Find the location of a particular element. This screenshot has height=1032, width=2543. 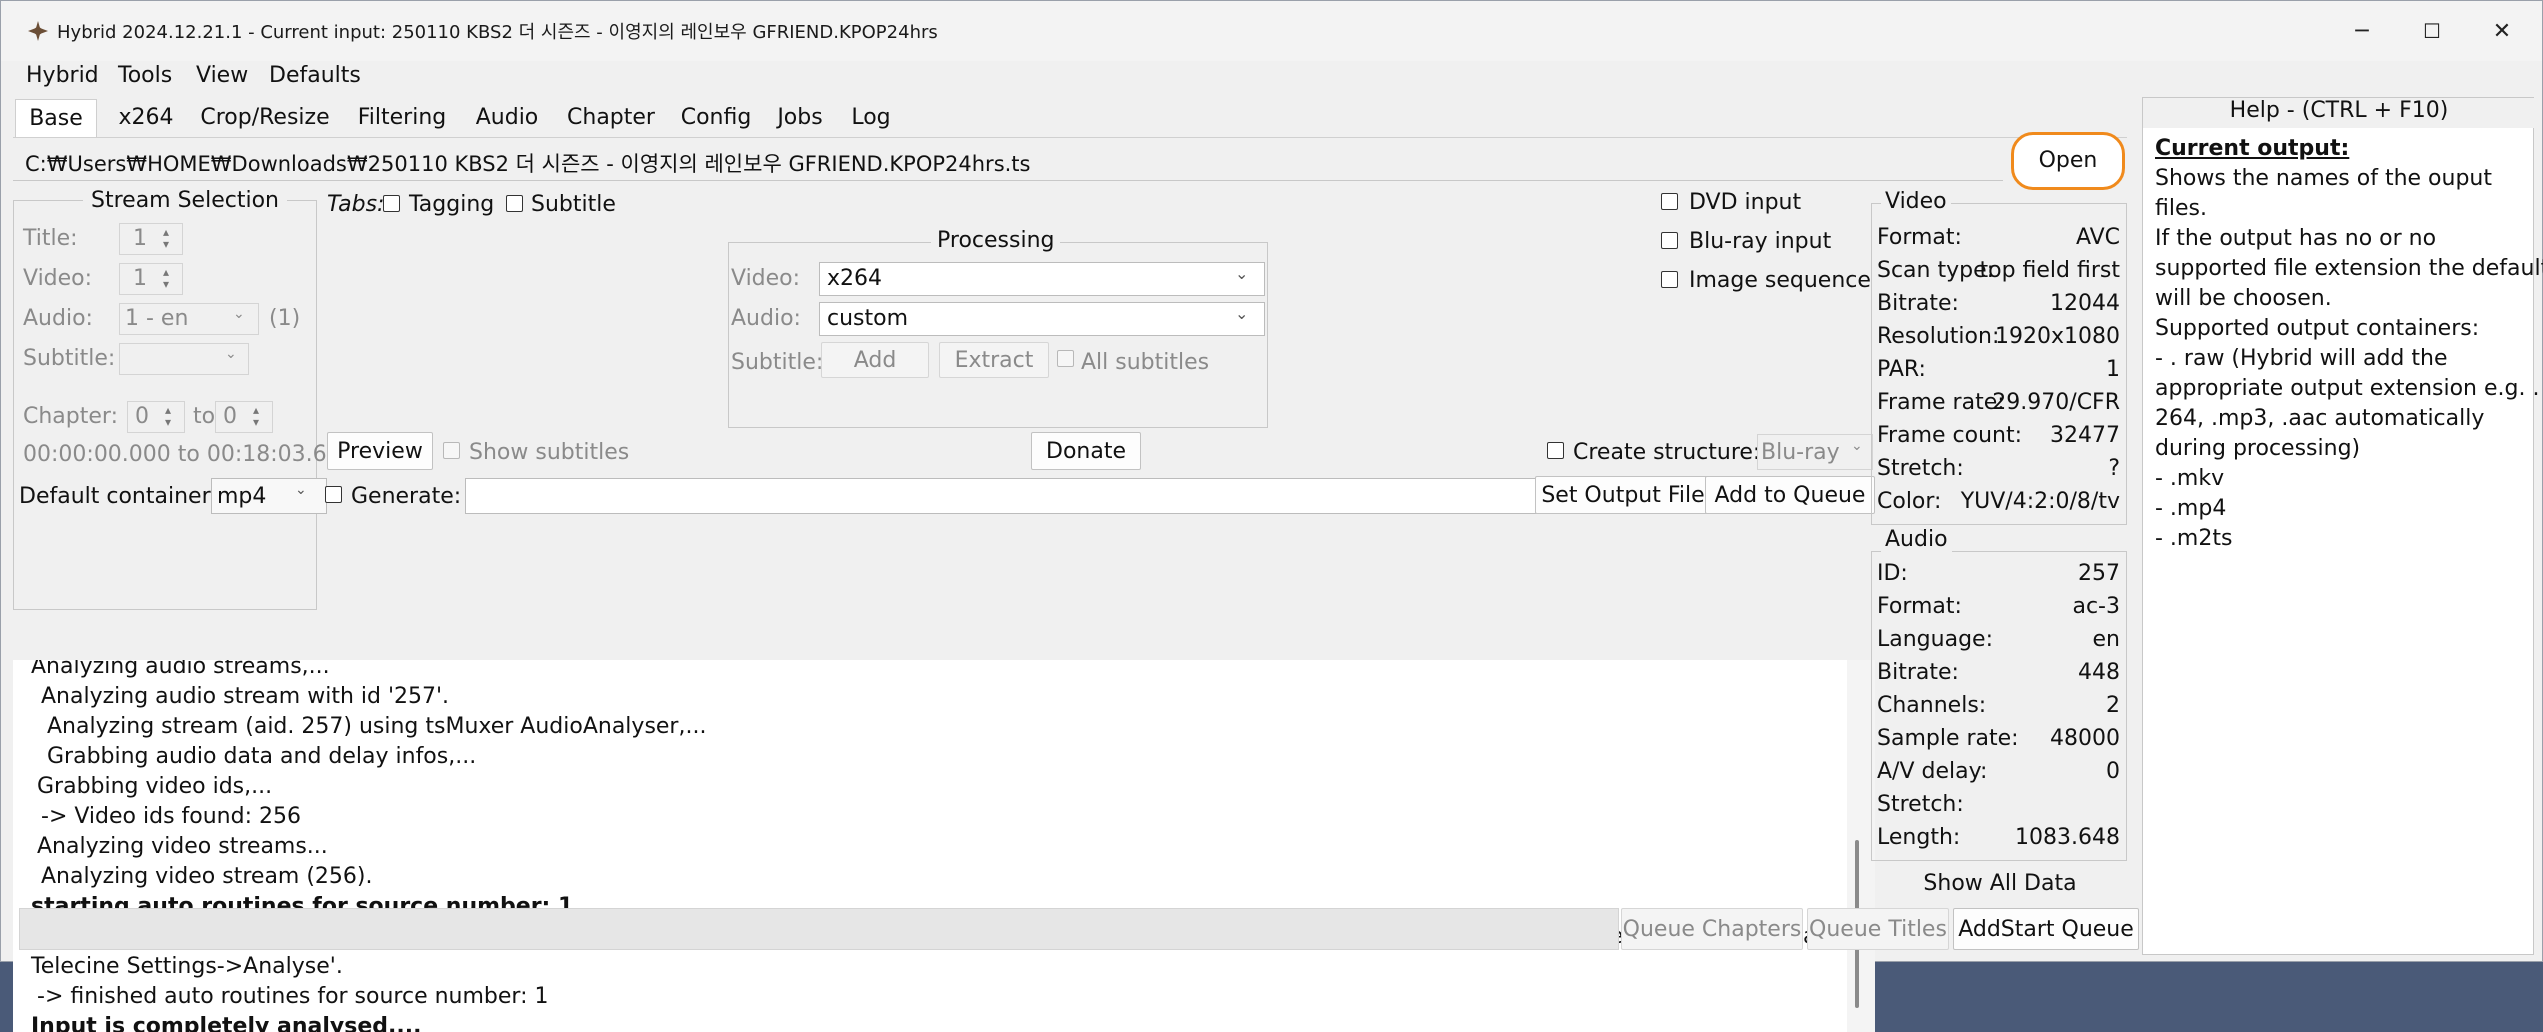

close-button: ✕ is located at coordinates (2502, 31).